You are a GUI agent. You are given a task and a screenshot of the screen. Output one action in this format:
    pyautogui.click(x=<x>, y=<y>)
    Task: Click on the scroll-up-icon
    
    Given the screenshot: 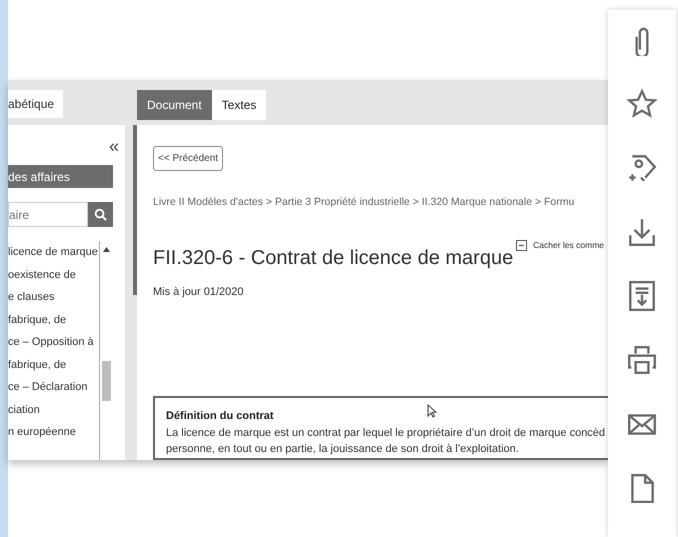 What is the action you would take?
    pyautogui.click(x=106, y=249)
    